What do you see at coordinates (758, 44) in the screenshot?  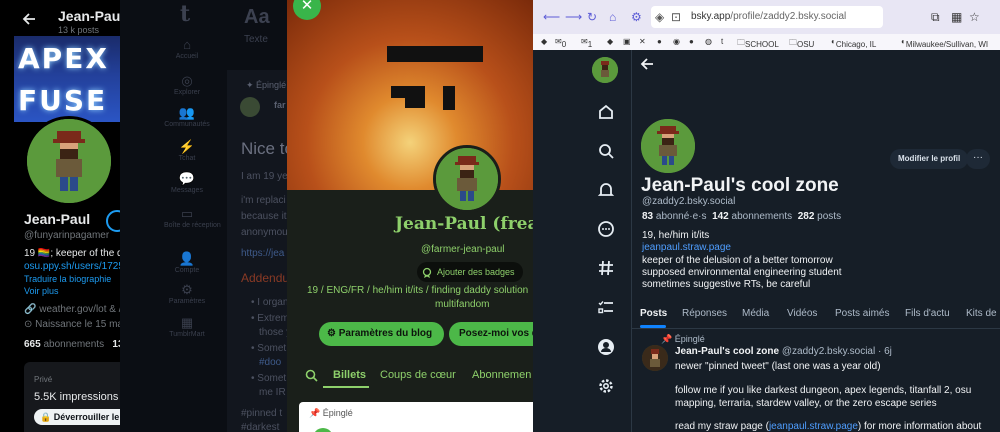 I see `bookmark-folder-school: 🗀 SCHOOL` at bounding box center [758, 44].